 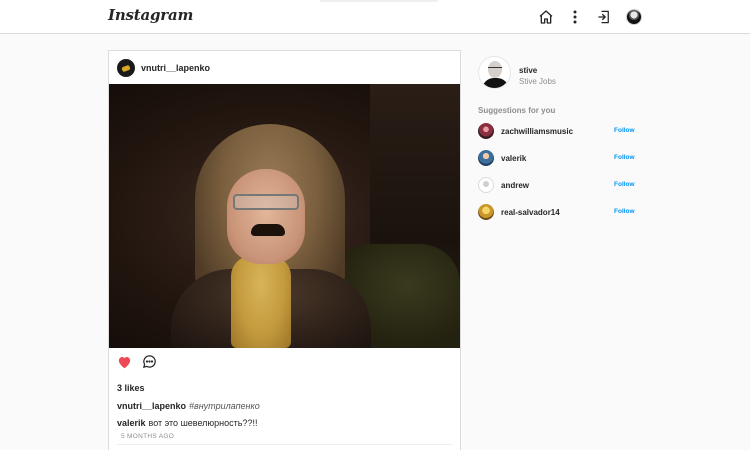 What do you see at coordinates (137, 364) in the screenshot?
I see `post-actions` at bounding box center [137, 364].